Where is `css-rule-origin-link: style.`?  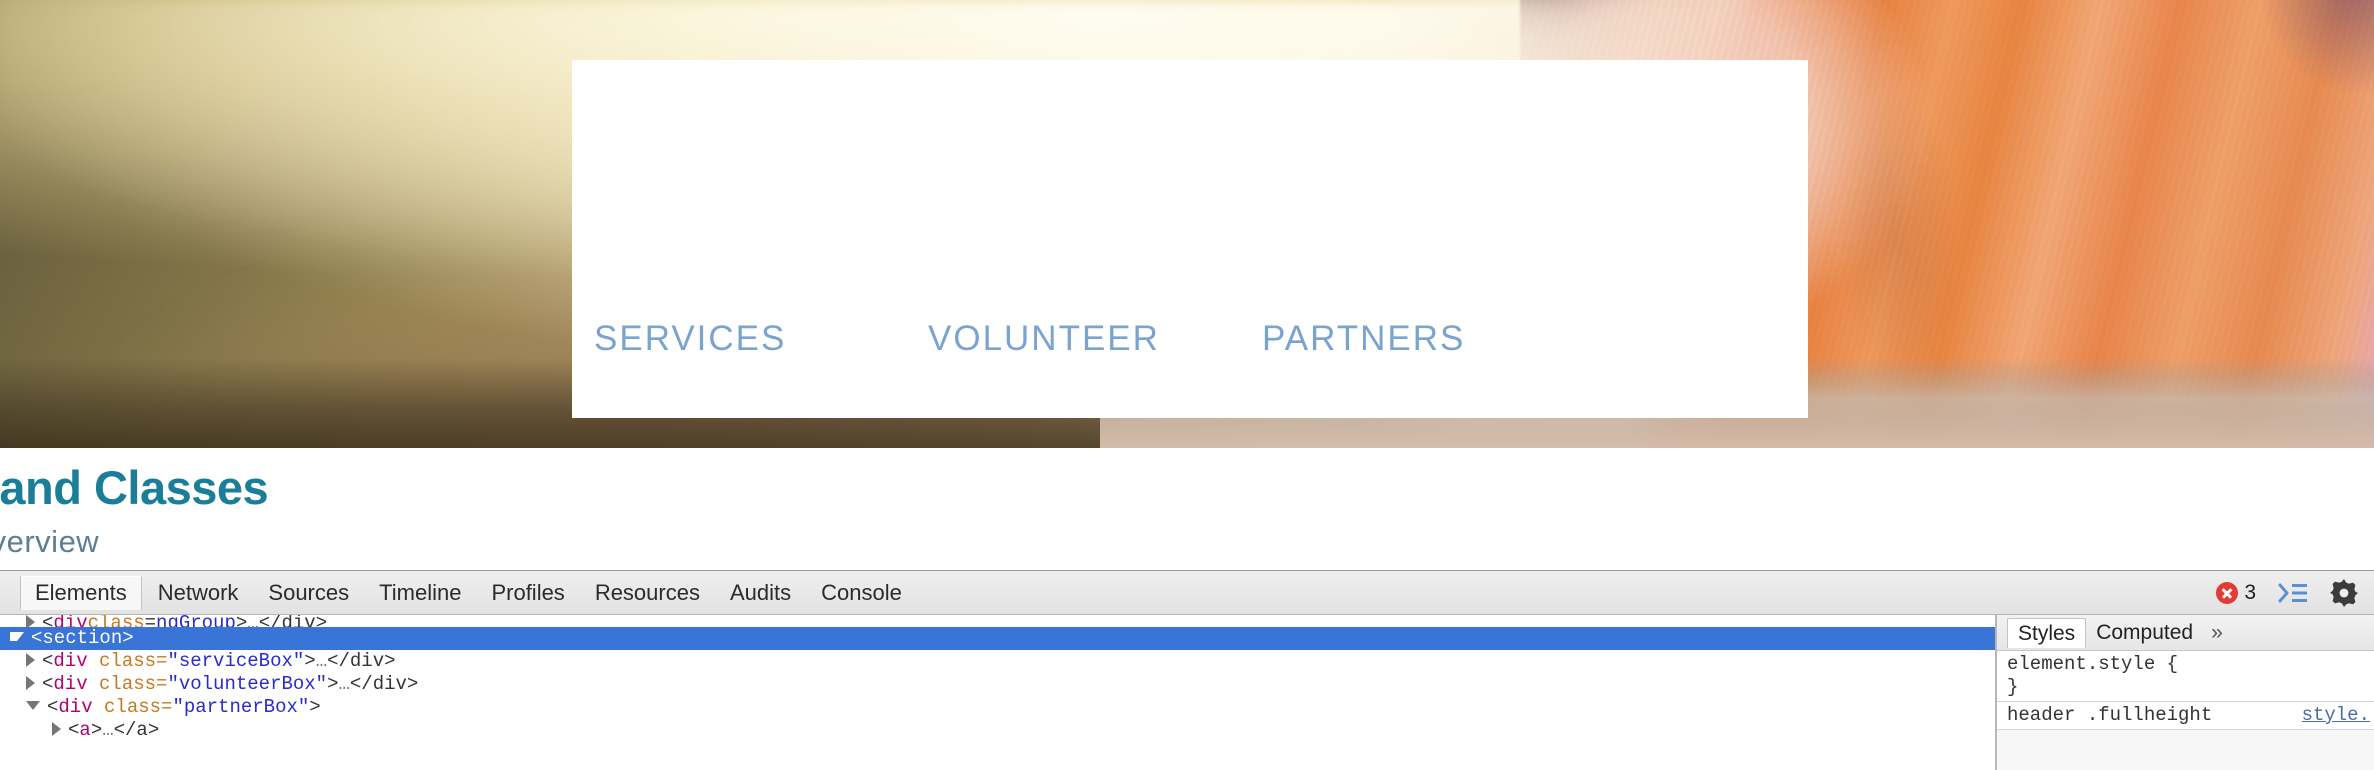
css-rule-origin-link: style. is located at coordinates (2338, 715).